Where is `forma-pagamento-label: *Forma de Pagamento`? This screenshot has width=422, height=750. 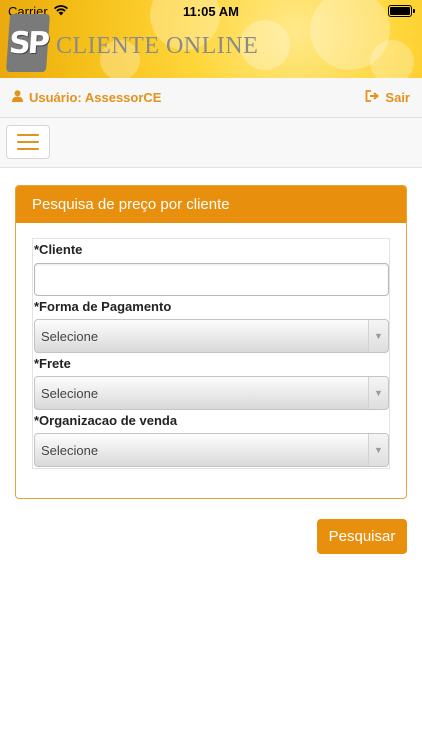
forma-pagamento-label: *Forma de Pagamento is located at coordinates (103, 306).